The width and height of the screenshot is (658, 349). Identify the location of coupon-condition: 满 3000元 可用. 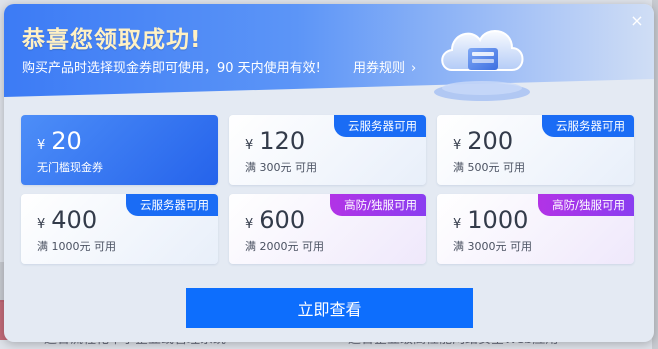
(492, 246).